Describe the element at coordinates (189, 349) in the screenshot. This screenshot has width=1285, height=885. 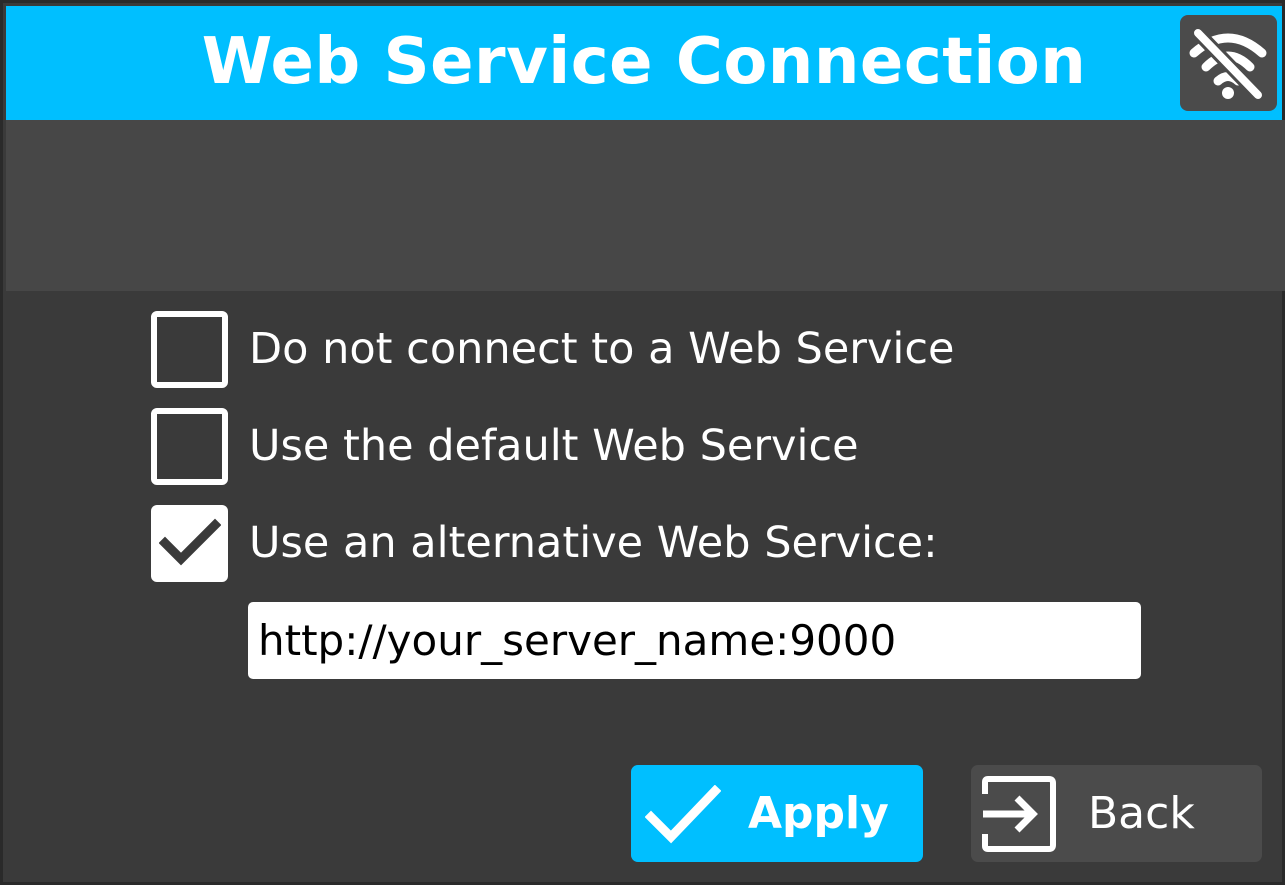
I see `checkbox-no-connection` at that location.